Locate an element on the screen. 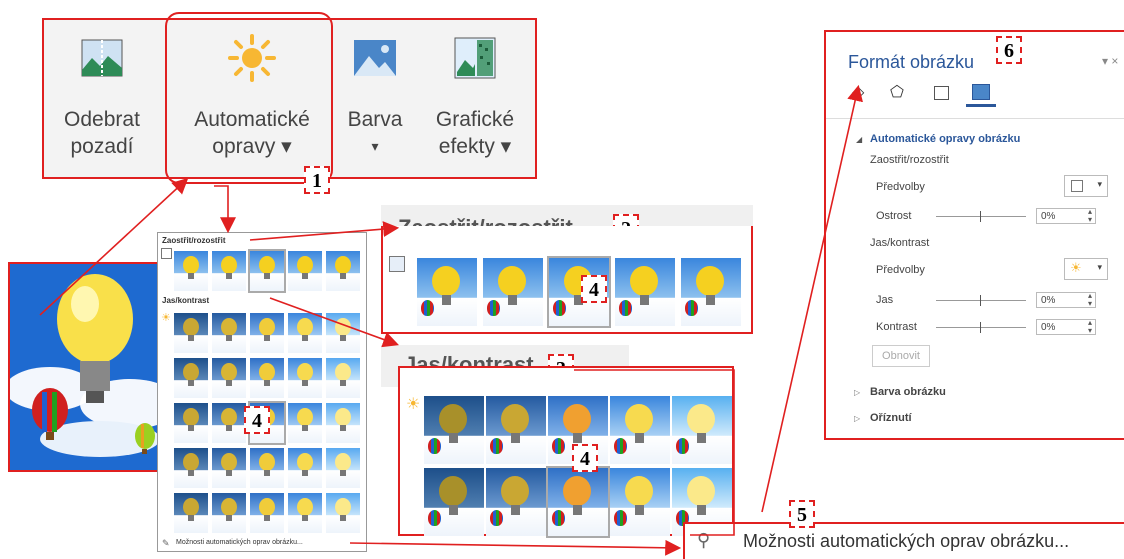  expand-crop-icon: ▷ is located at coordinates (857, 418).